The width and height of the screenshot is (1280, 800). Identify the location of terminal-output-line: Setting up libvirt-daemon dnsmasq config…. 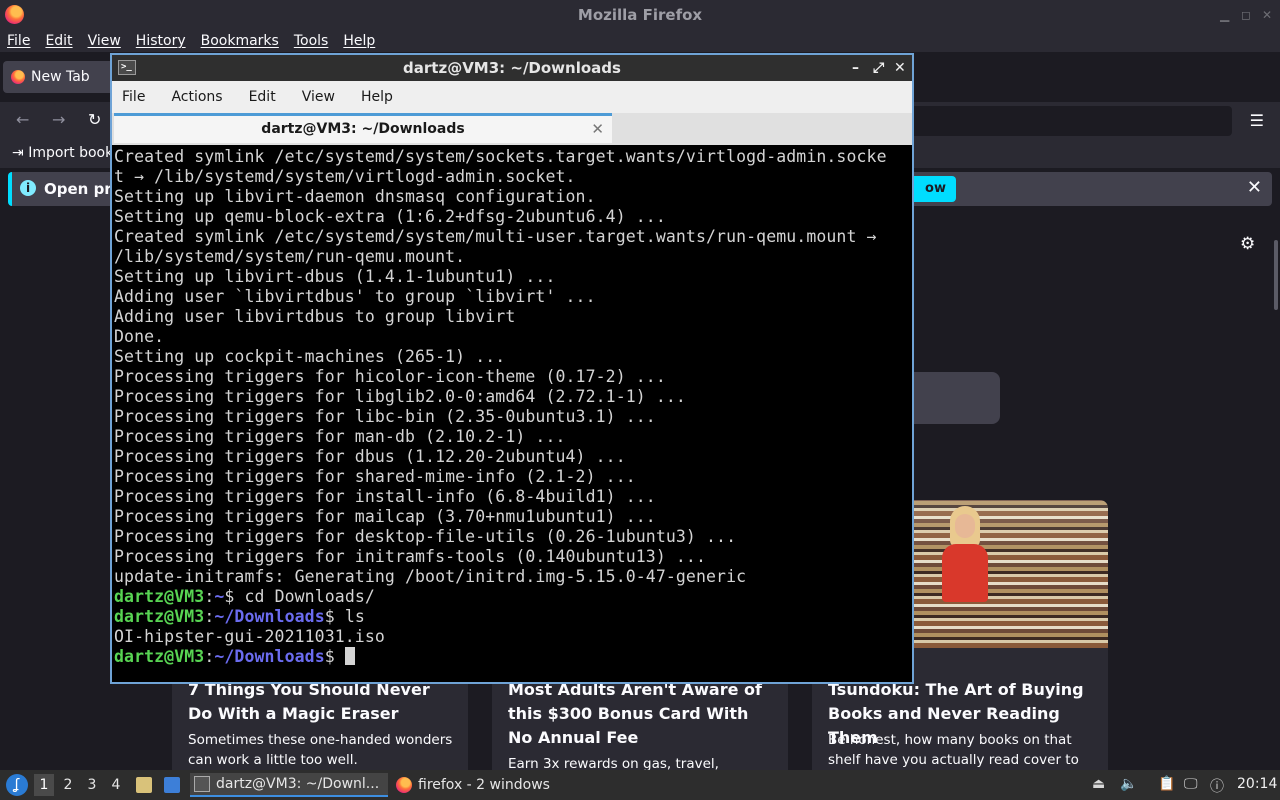
(355, 196).